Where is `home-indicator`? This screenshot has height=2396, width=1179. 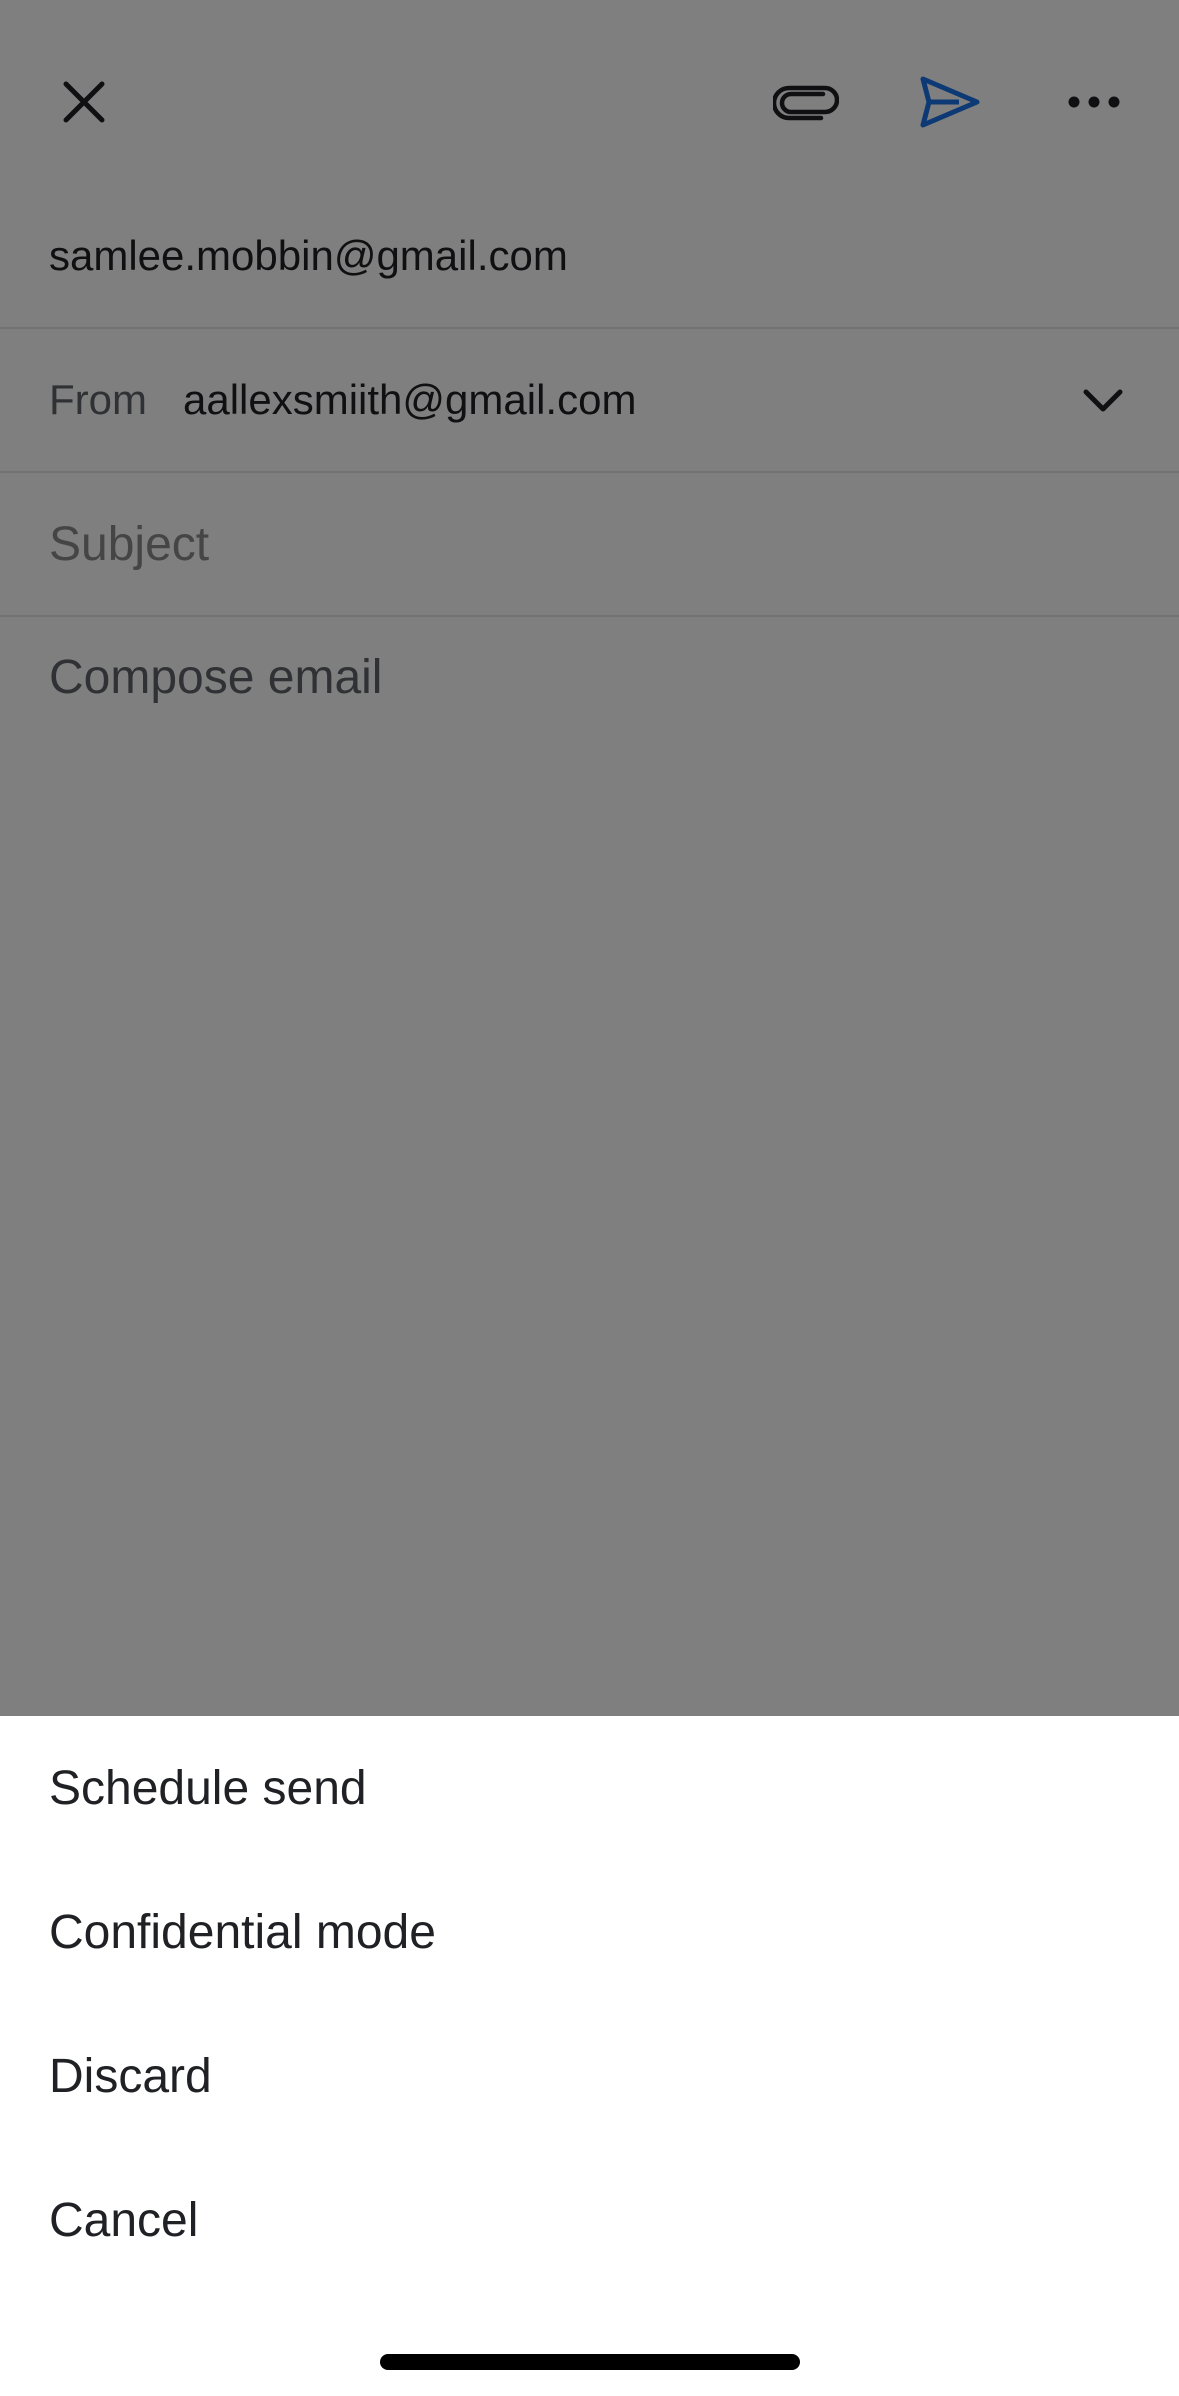
home-indicator is located at coordinates (590, 2362).